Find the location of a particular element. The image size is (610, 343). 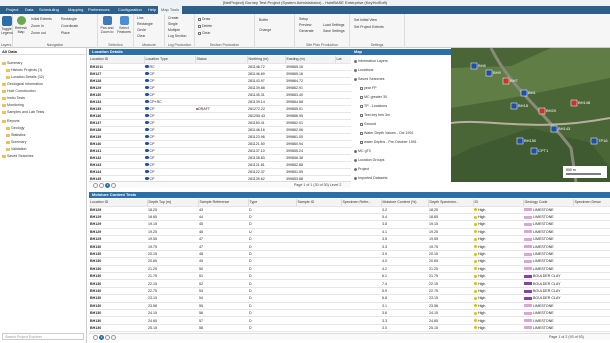

menu-configuration: Configuration is located at coordinates (130, 10).